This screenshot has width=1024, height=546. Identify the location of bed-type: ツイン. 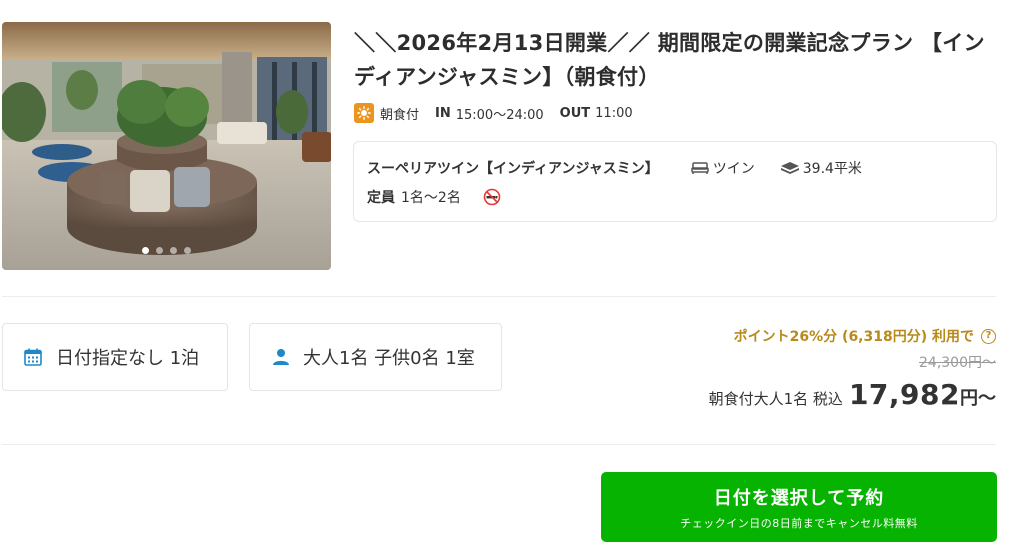
(733, 169).